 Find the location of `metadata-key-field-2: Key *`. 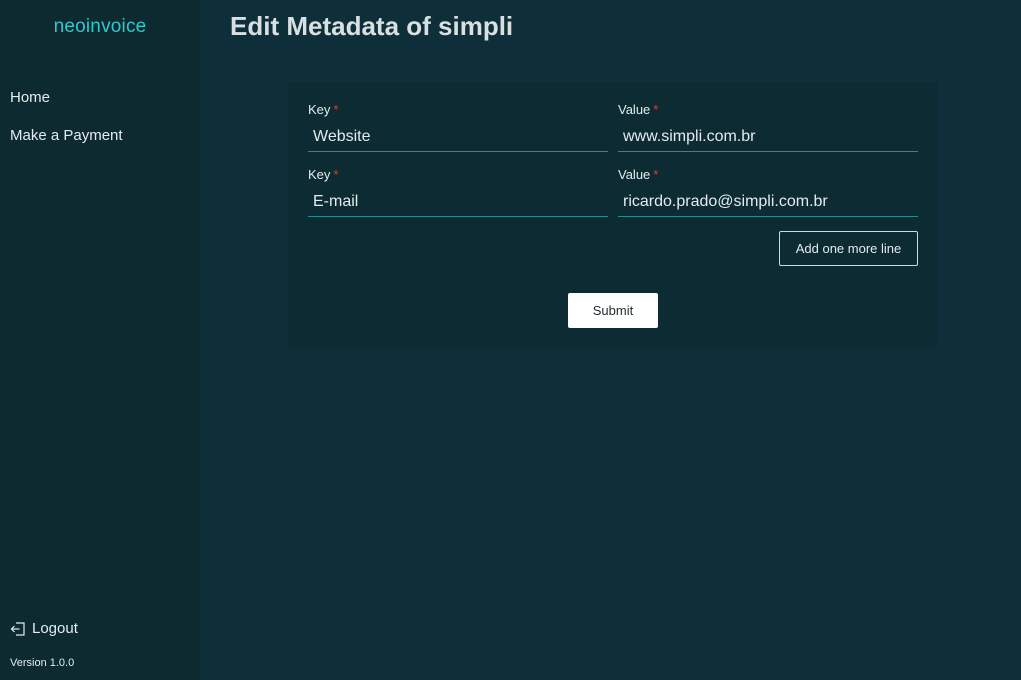

metadata-key-field-2: Key * is located at coordinates (458, 192).